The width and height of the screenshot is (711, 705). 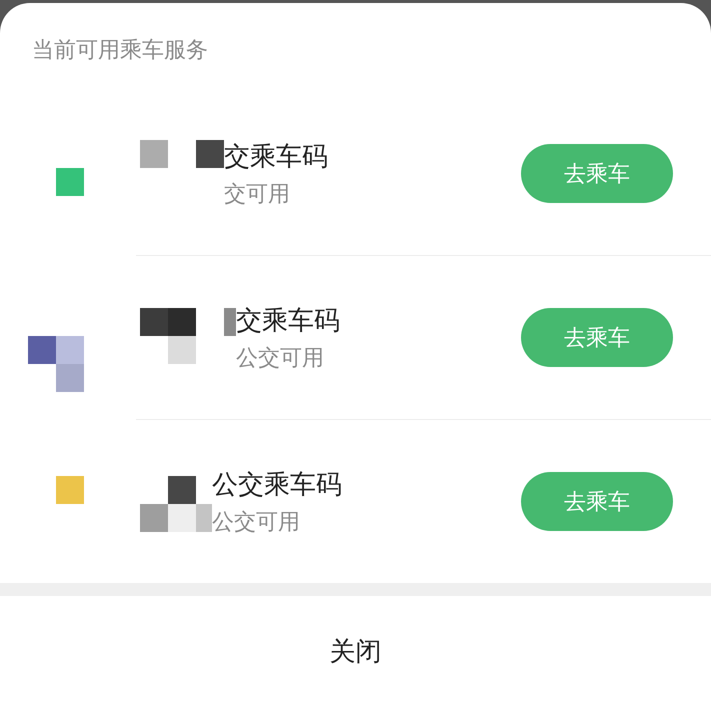 What do you see at coordinates (356, 650) in the screenshot?
I see `close-button: 关闭` at bounding box center [356, 650].